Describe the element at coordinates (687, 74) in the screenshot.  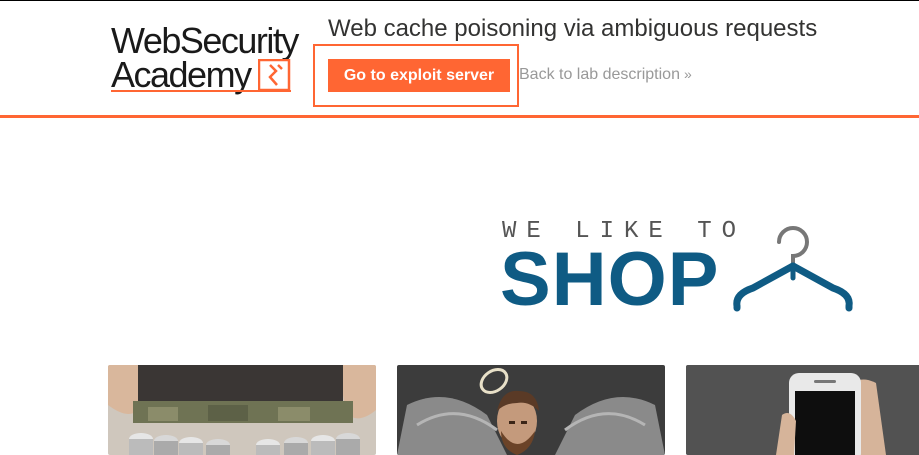
I see `chevron-right-double-icon: »` at that location.